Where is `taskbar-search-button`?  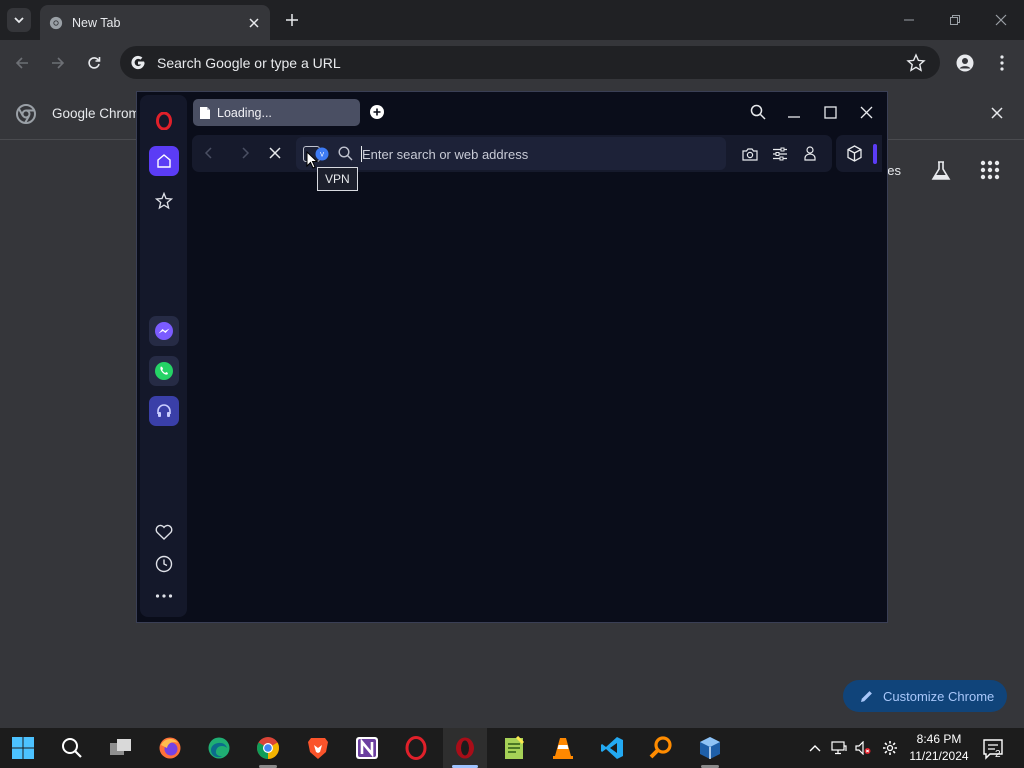 taskbar-search-button is located at coordinates (72, 748).